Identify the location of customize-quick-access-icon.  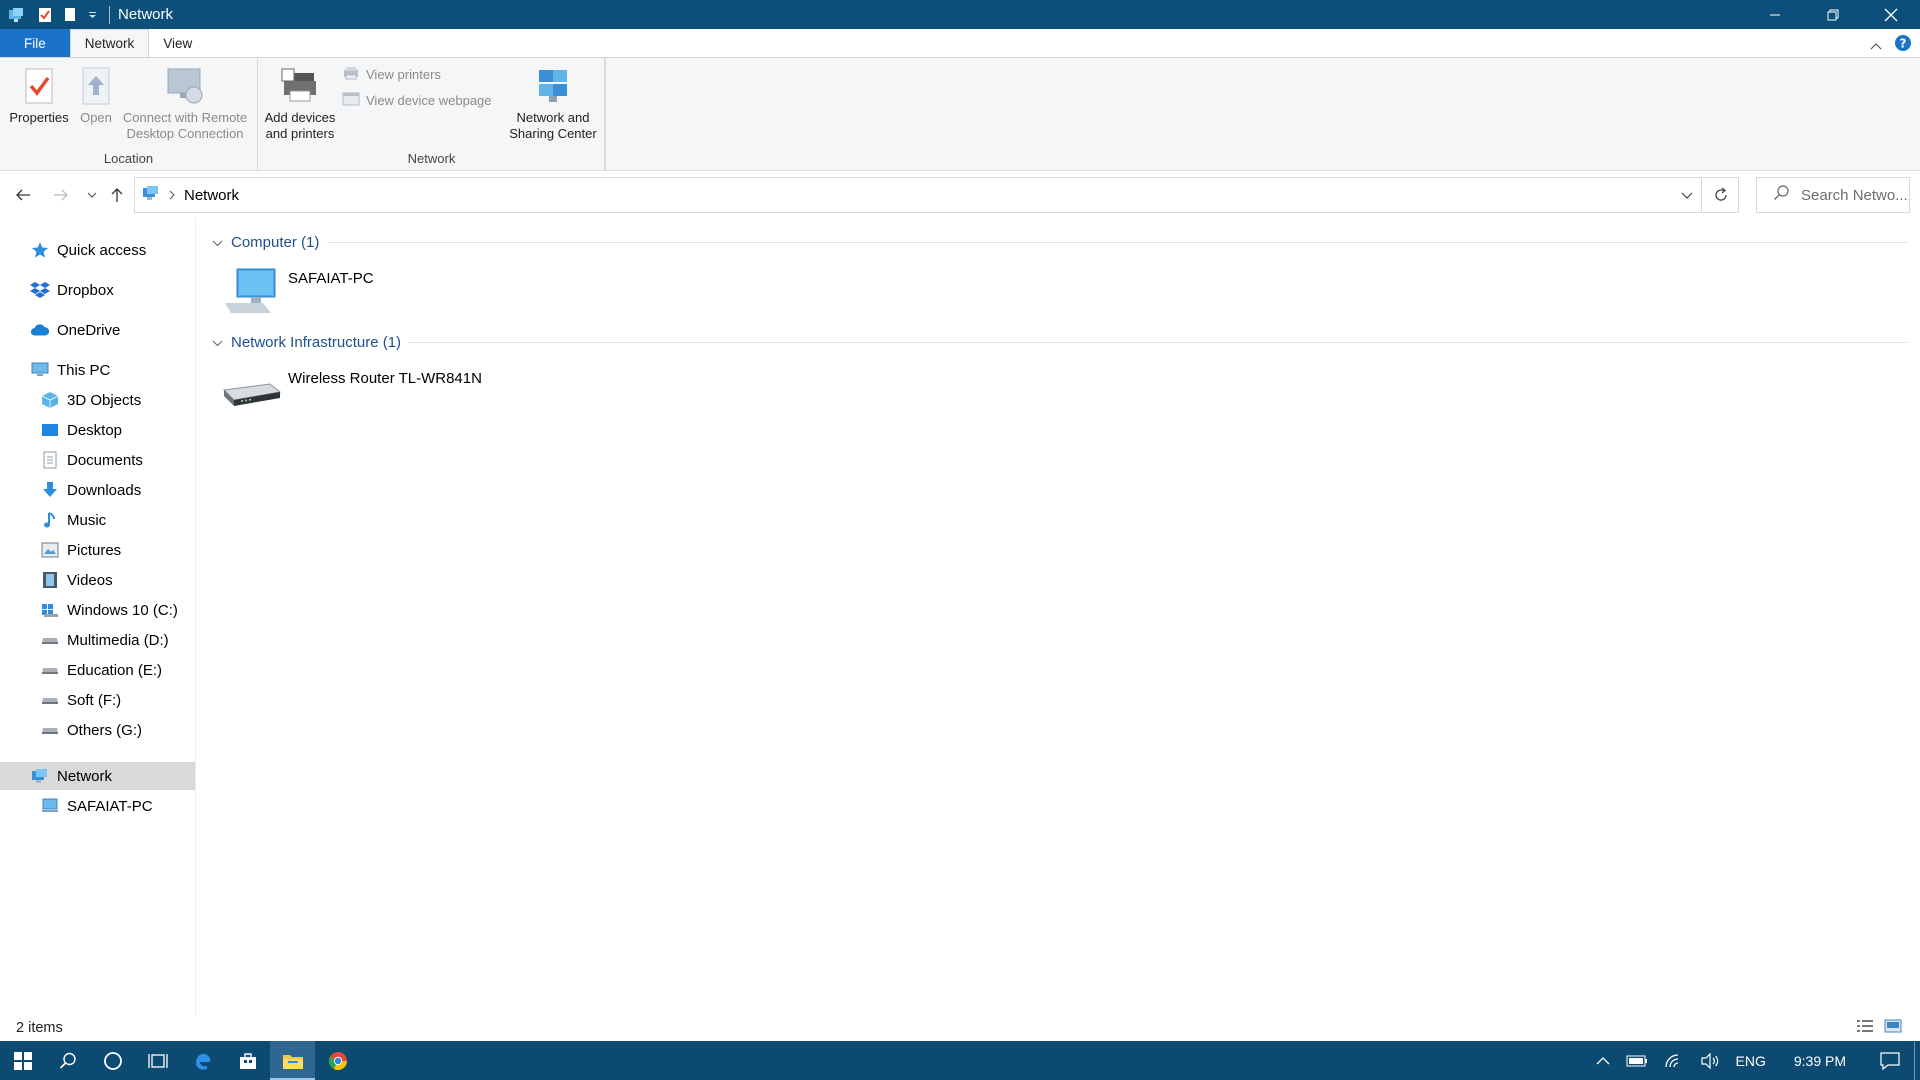
(92, 15).